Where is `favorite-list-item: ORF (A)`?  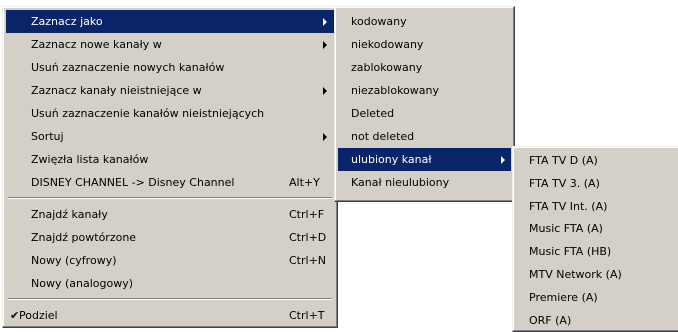 favorite-list-item: ORF (A) is located at coordinates (596, 321).